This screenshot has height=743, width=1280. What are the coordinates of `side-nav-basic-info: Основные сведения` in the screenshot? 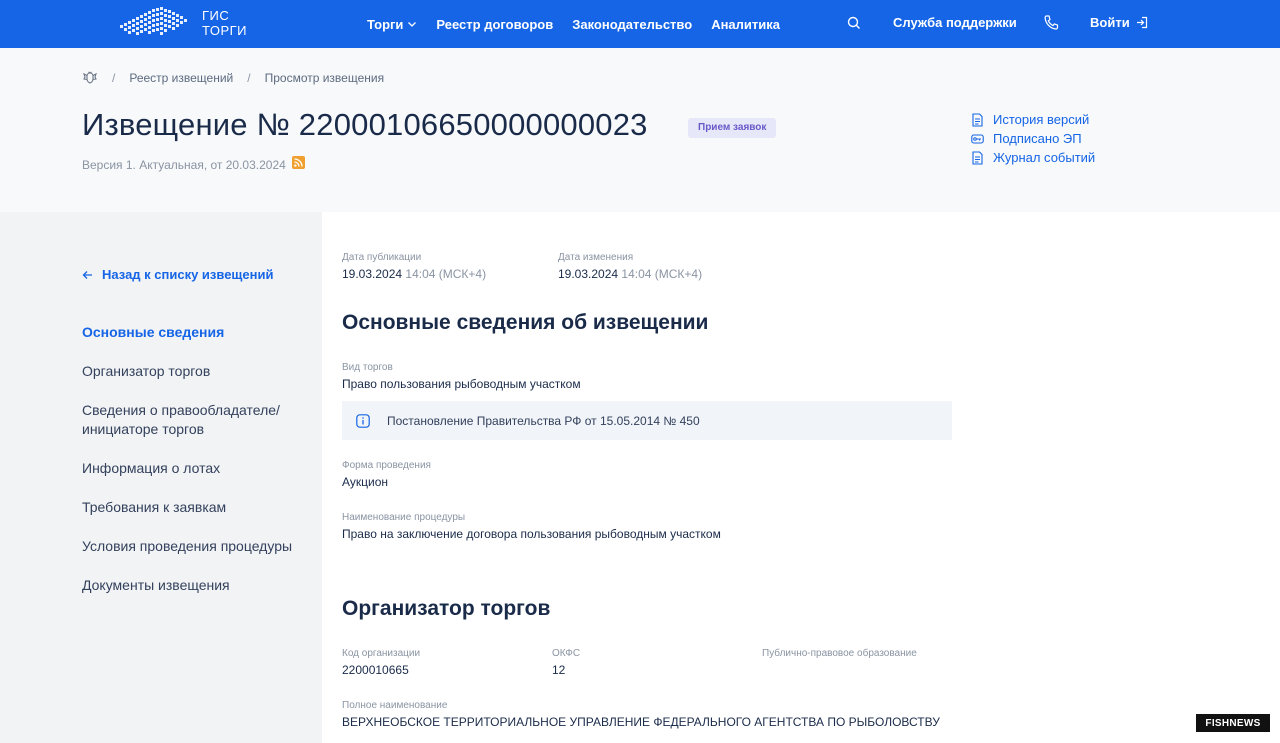 It's located at (192, 332).